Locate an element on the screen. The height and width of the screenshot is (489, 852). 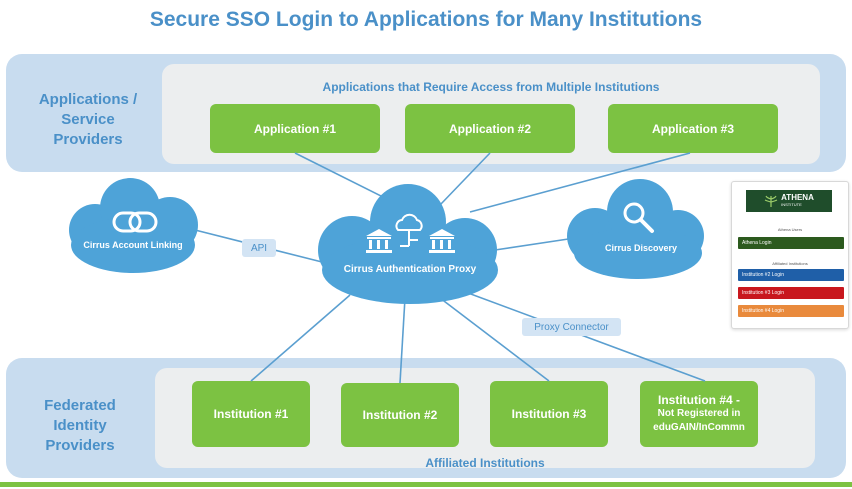
affiliated-caption: Affiliated Institutions is located at coordinates (790, 263).